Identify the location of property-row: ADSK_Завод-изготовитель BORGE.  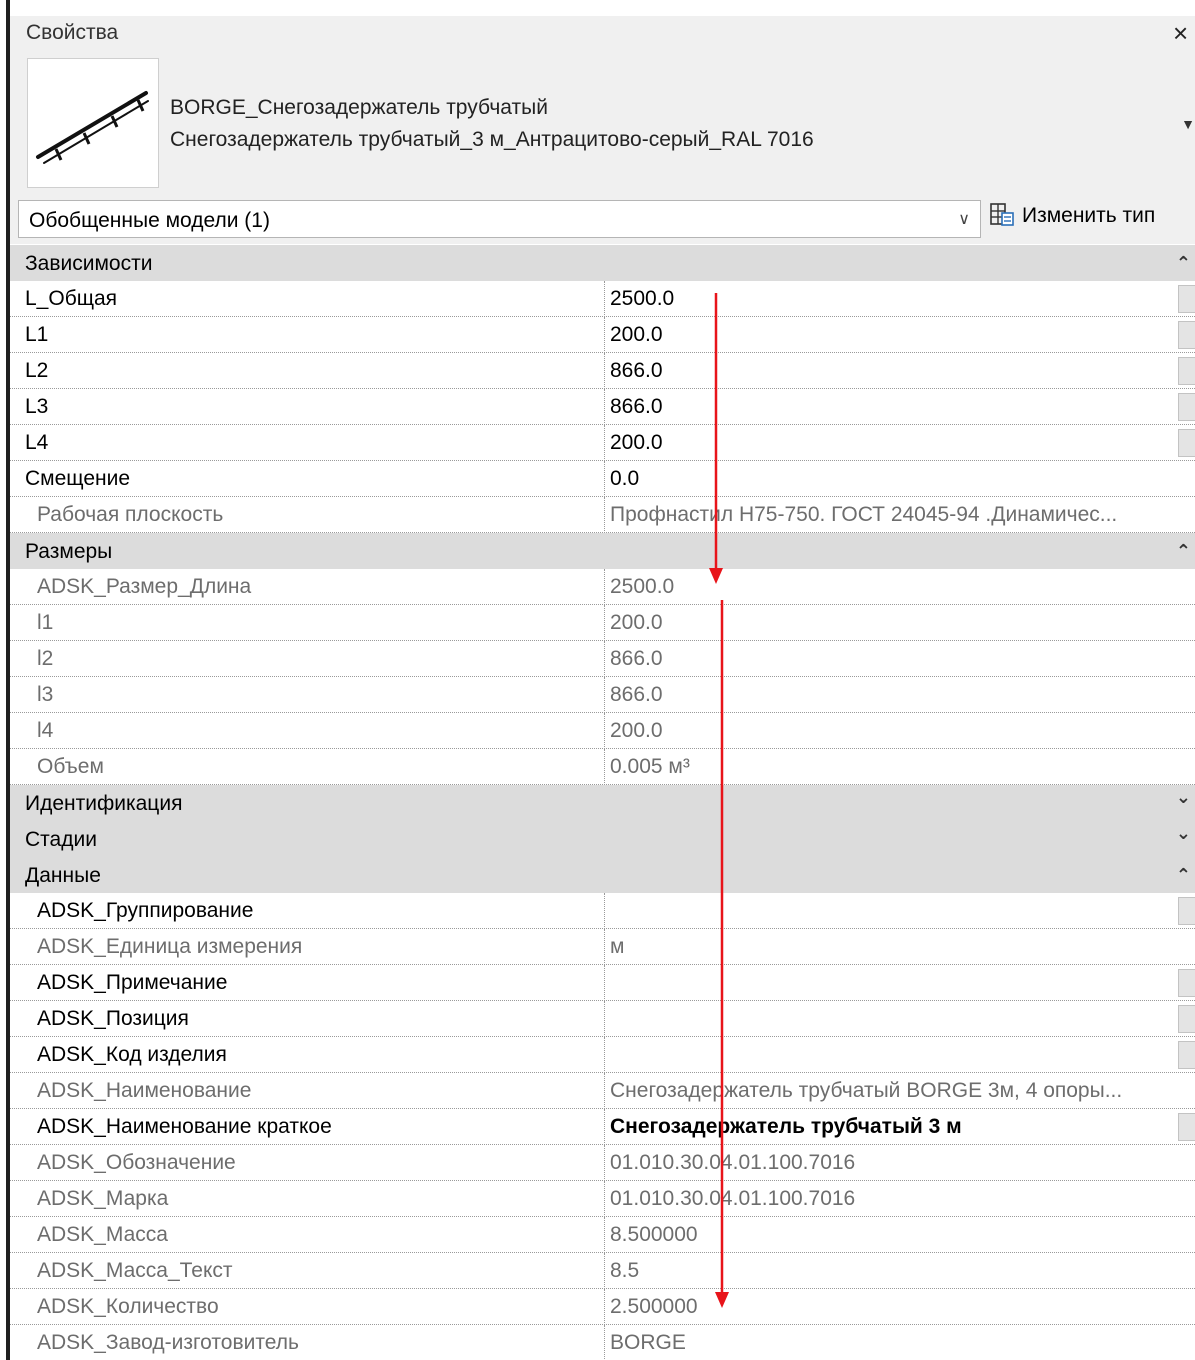
(602, 1342).